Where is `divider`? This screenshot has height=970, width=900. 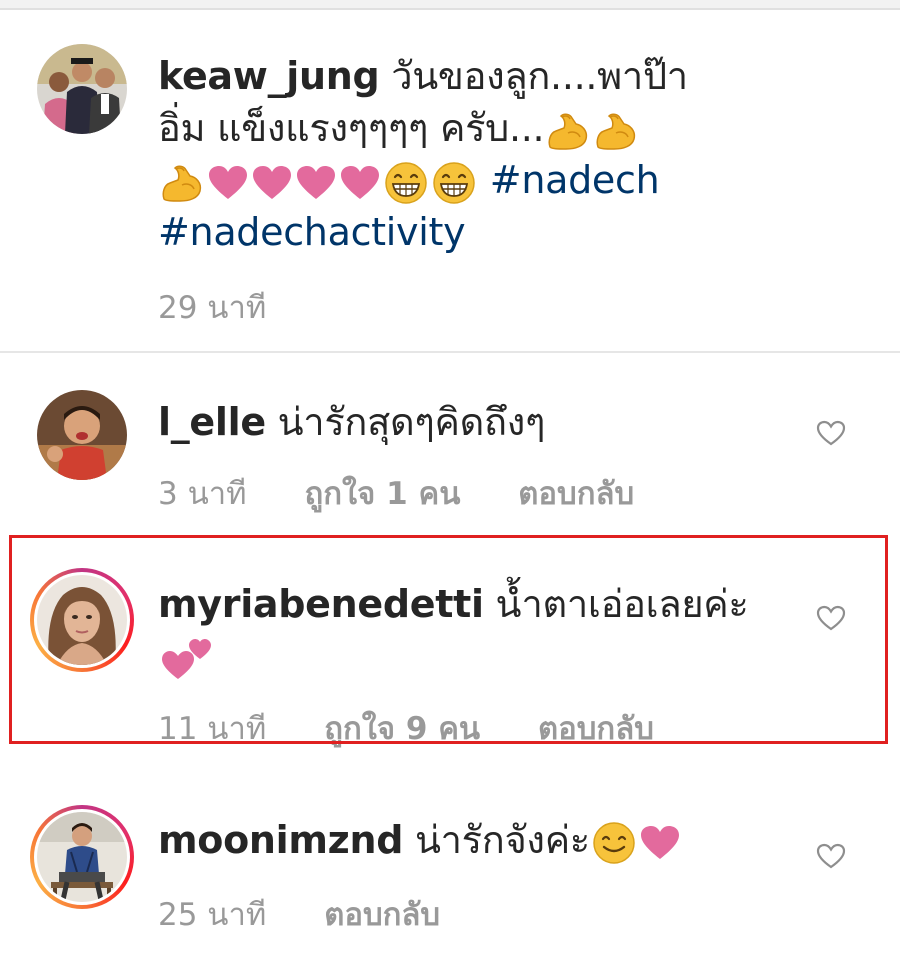
divider is located at coordinates (450, 352).